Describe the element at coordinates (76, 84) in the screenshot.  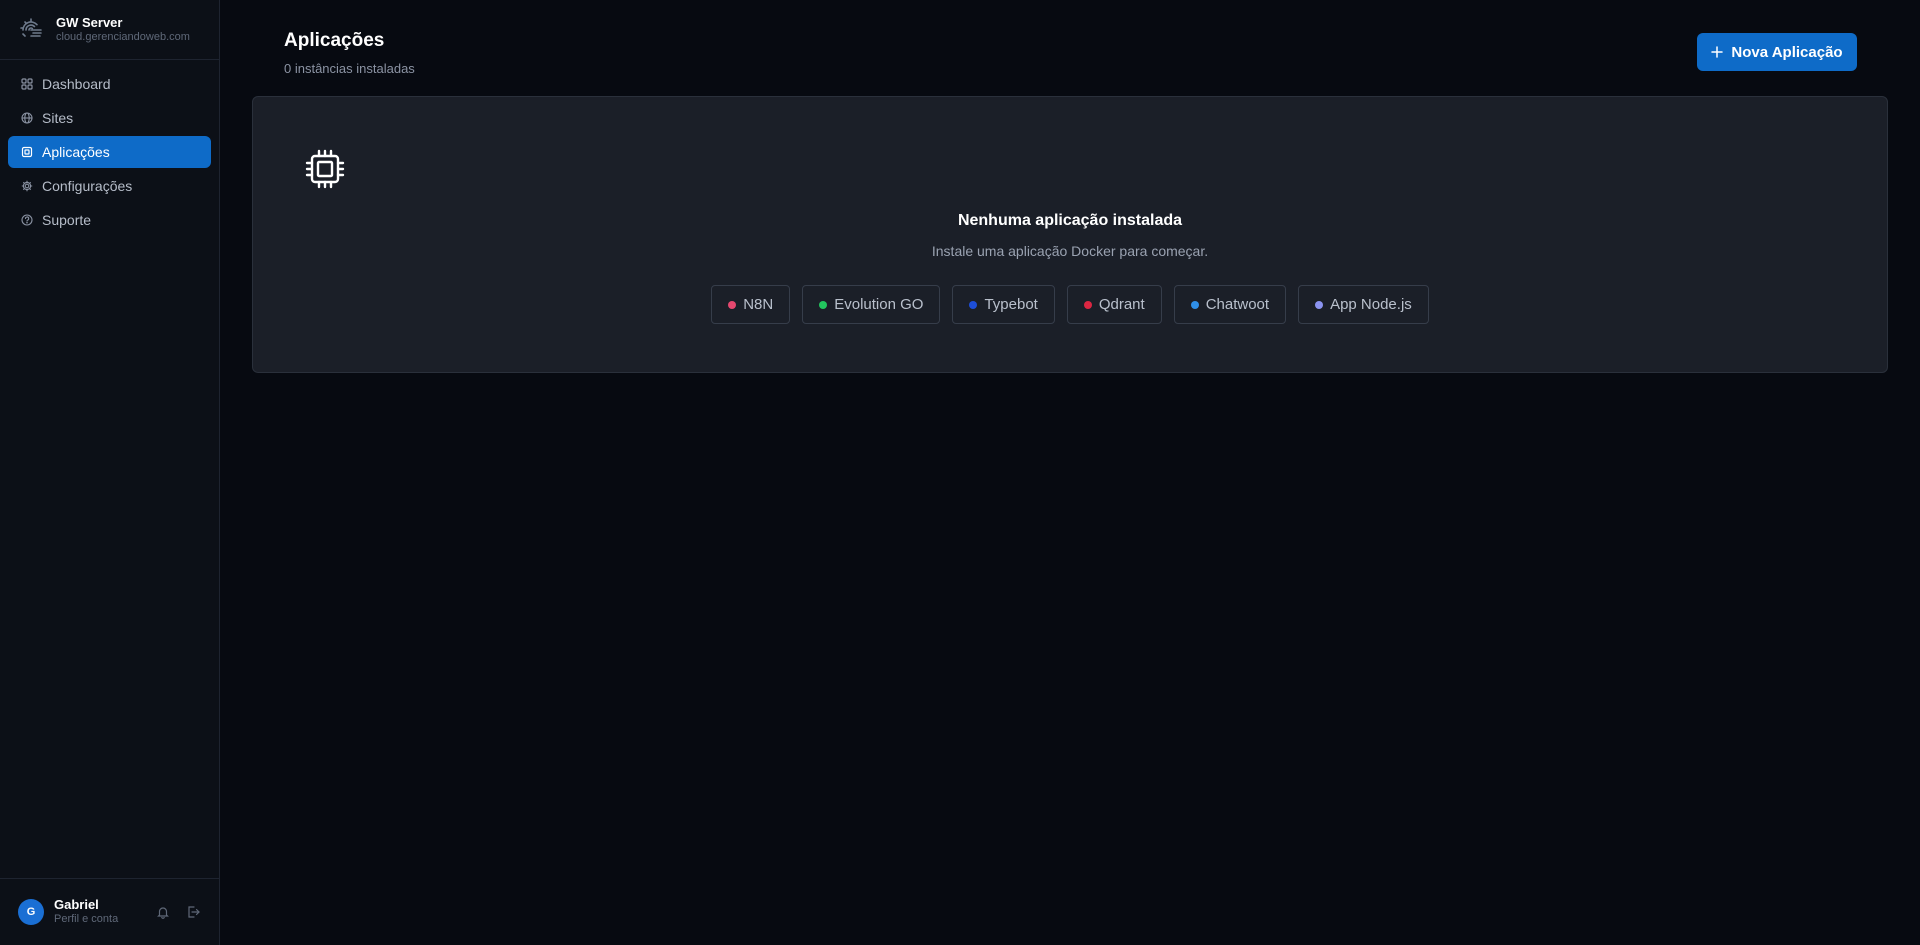
I see `sidebar-item-label: Dashboard` at that location.